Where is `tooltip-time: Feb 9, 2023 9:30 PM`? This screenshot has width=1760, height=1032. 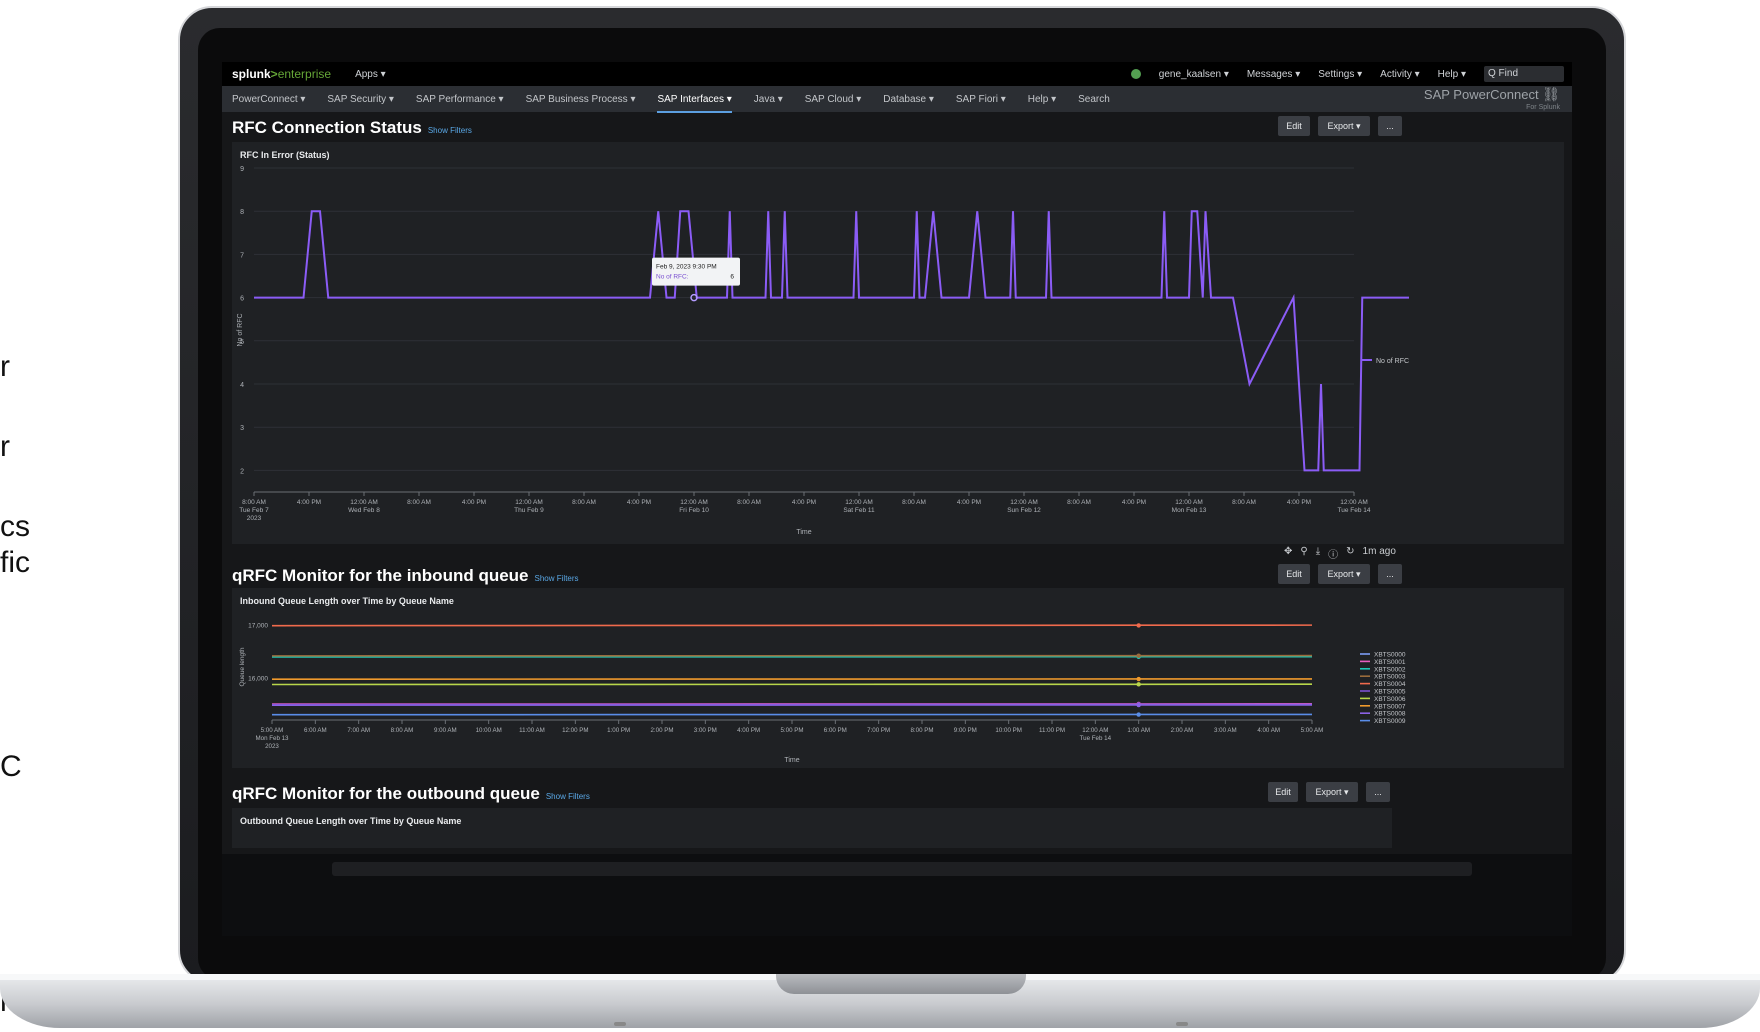
tooltip-time: Feb 9, 2023 9:30 PM is located at coordinates (686, 267).